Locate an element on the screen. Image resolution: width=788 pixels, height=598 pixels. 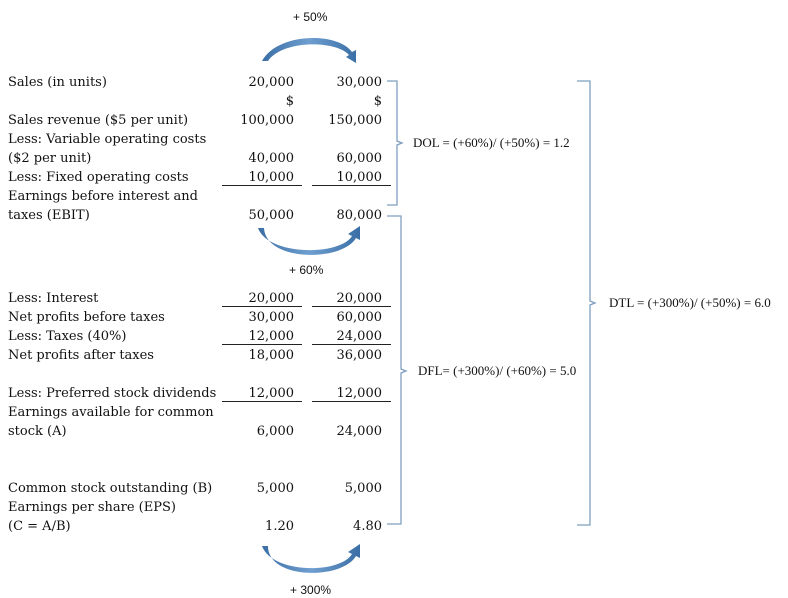
row-label: ($2 per unit) is located at coordinates (50, 158).